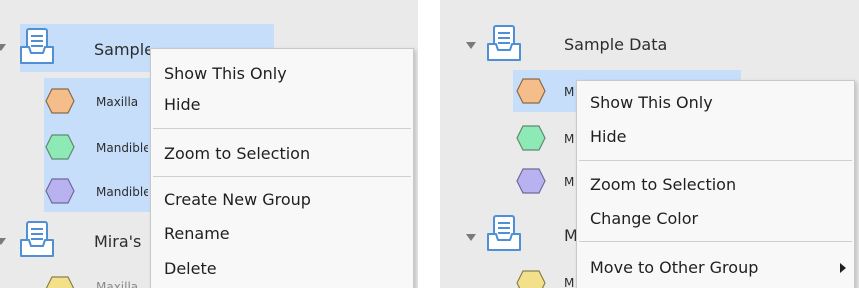 The height and width of the screenshot is (288, 859). I want to click on menu-item-label: Move to Other Group, so click(674, 267).